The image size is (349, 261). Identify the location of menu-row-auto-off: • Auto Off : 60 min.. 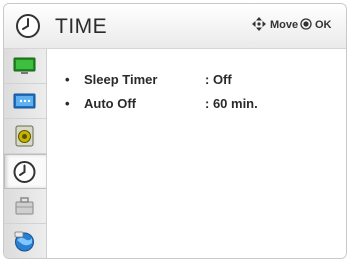
(196, 107).